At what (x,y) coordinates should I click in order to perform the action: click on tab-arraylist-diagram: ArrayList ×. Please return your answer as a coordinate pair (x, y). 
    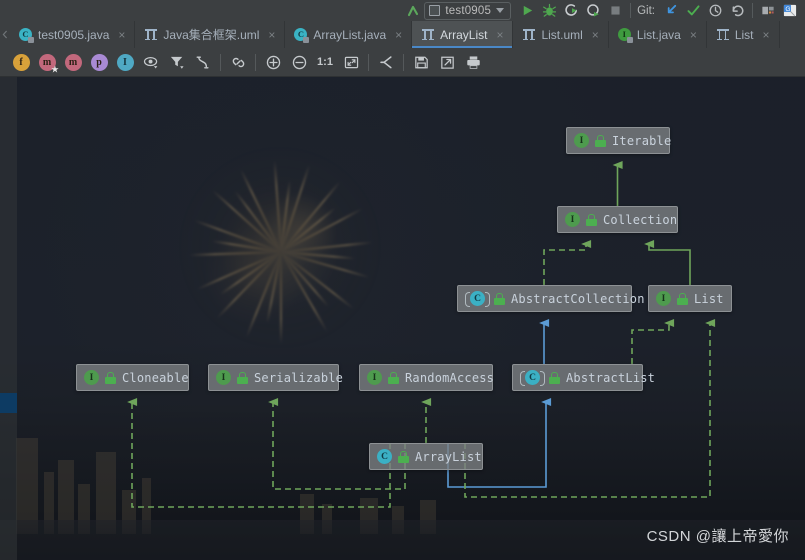
    Looking at the image, I should click on (463, 34).